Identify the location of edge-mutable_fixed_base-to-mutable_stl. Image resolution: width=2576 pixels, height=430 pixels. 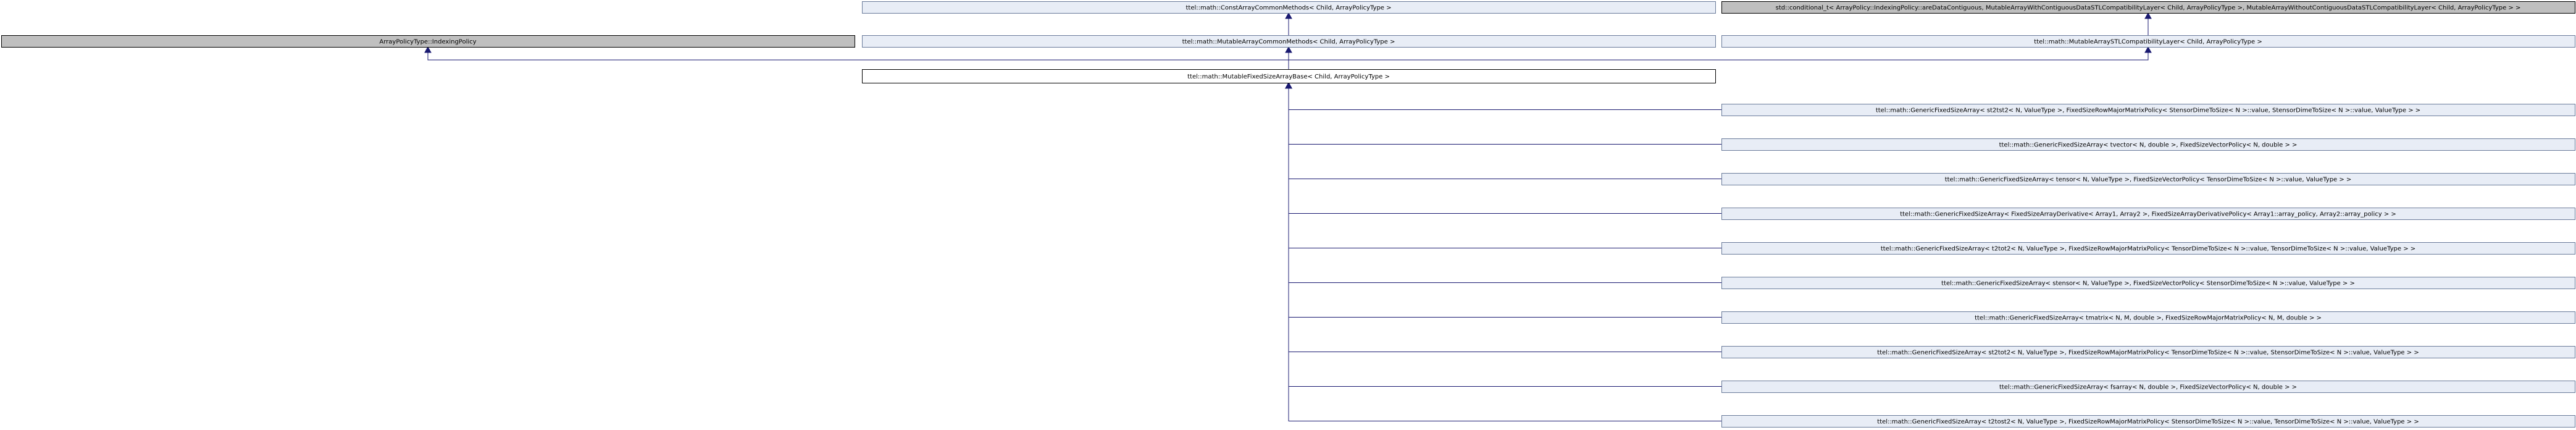
(1720, 57).